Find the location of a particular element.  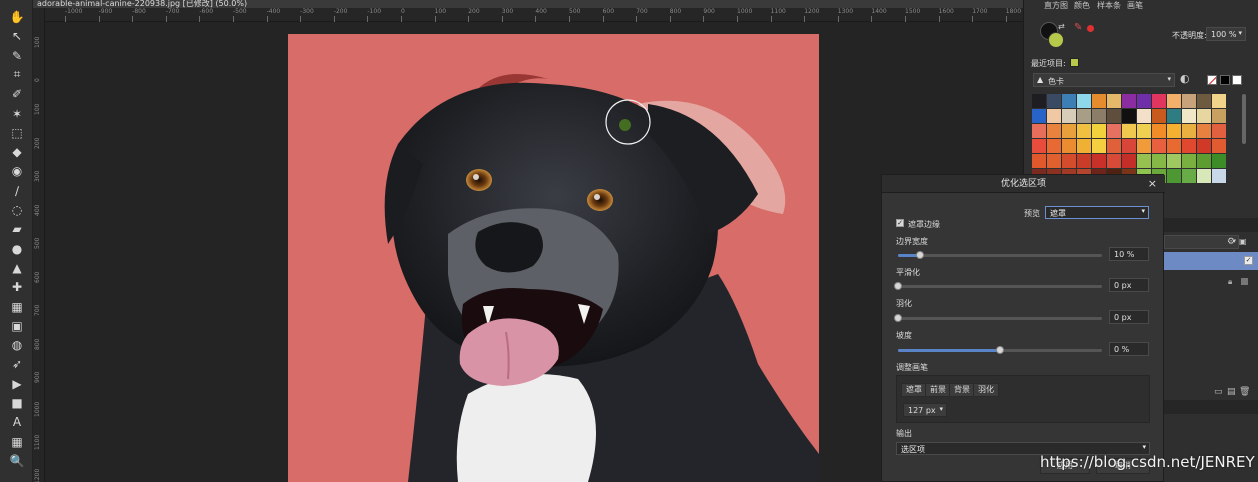

move-tool-icon: ↖ is located at coordinates (17, 36).